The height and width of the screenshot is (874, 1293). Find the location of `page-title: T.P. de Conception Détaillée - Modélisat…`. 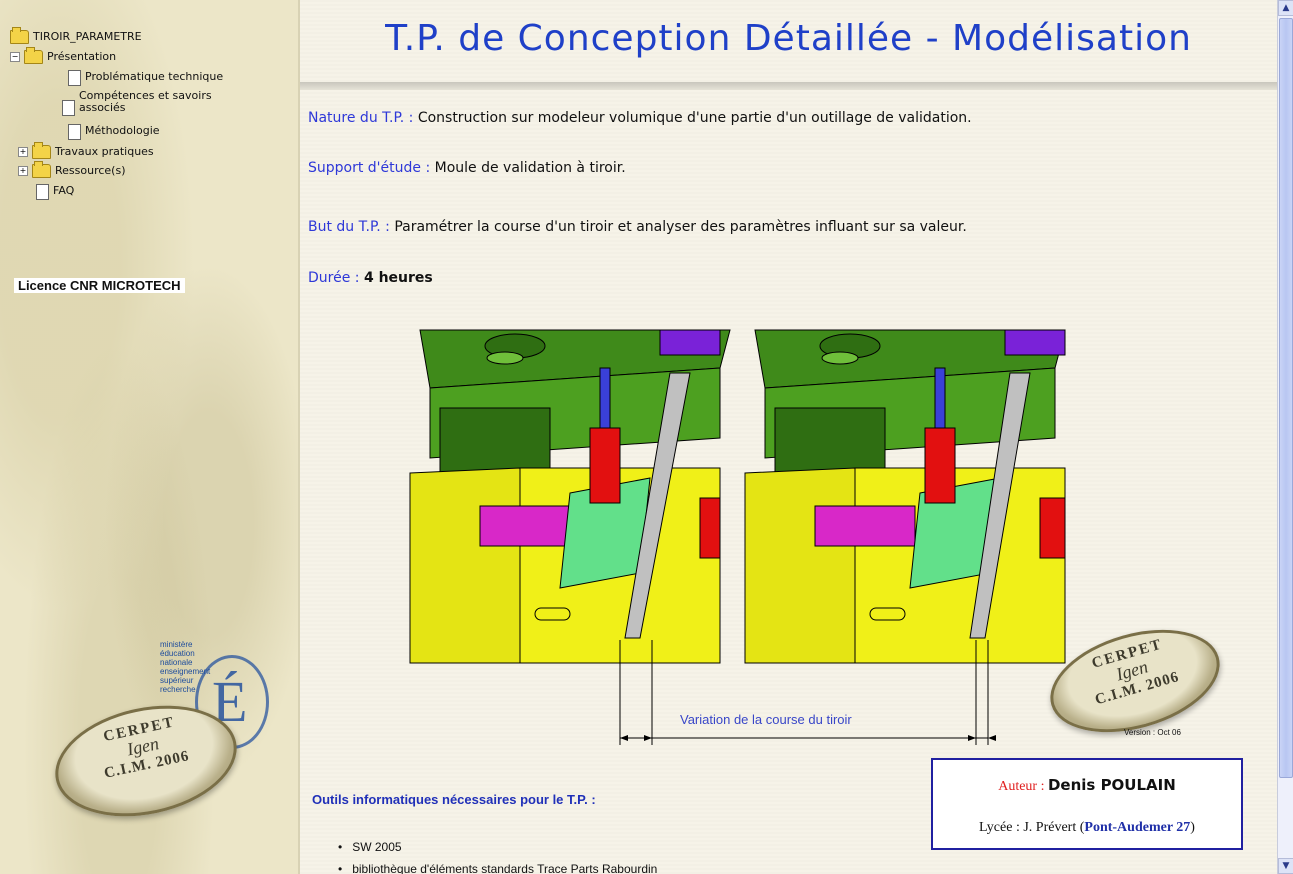

page-title: T.P. de Conception Détaillée - Modélisat… is located at coordinates (788, 38).